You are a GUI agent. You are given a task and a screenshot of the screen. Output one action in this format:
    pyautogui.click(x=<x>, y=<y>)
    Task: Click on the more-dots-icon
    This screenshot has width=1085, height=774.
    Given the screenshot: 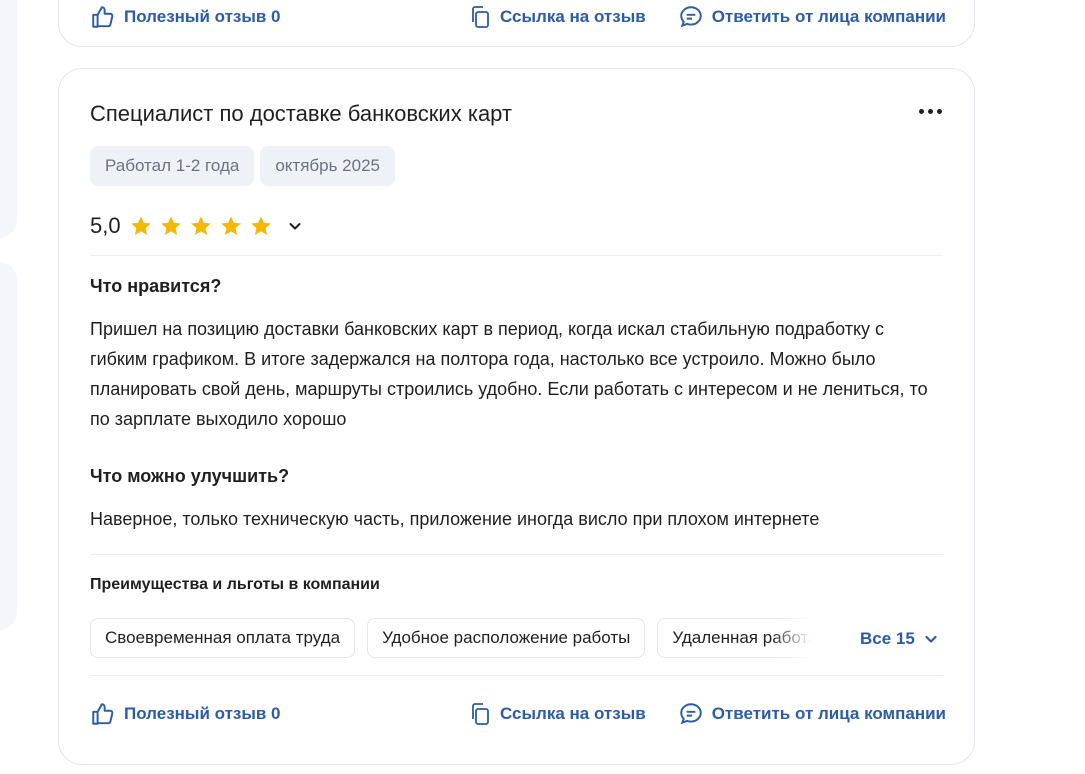 What is the action you would take?
    pyautogui.click(x=921, y=111)
    